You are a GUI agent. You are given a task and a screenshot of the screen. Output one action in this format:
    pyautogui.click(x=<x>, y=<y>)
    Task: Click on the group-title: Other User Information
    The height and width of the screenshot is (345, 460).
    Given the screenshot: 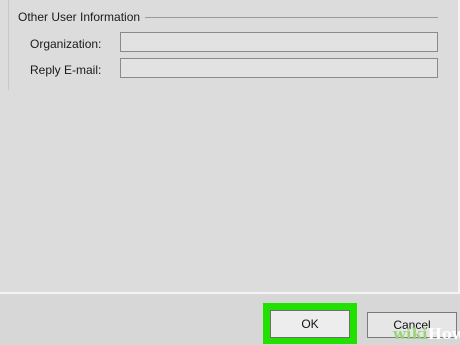 What is the action you would take?
    pyautogui.click(x=82, y=17)
    